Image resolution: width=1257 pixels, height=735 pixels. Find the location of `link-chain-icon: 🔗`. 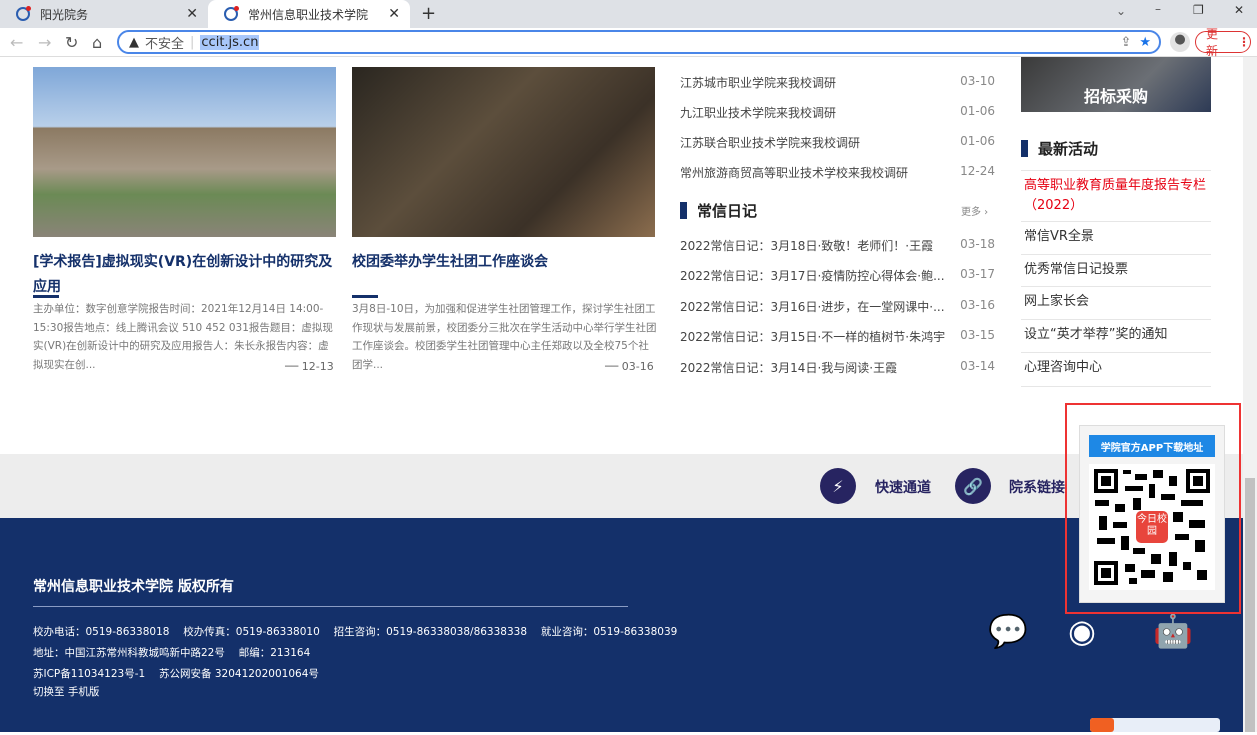

link-chain-icon: 🔗 is located at coordinates (973, 486).